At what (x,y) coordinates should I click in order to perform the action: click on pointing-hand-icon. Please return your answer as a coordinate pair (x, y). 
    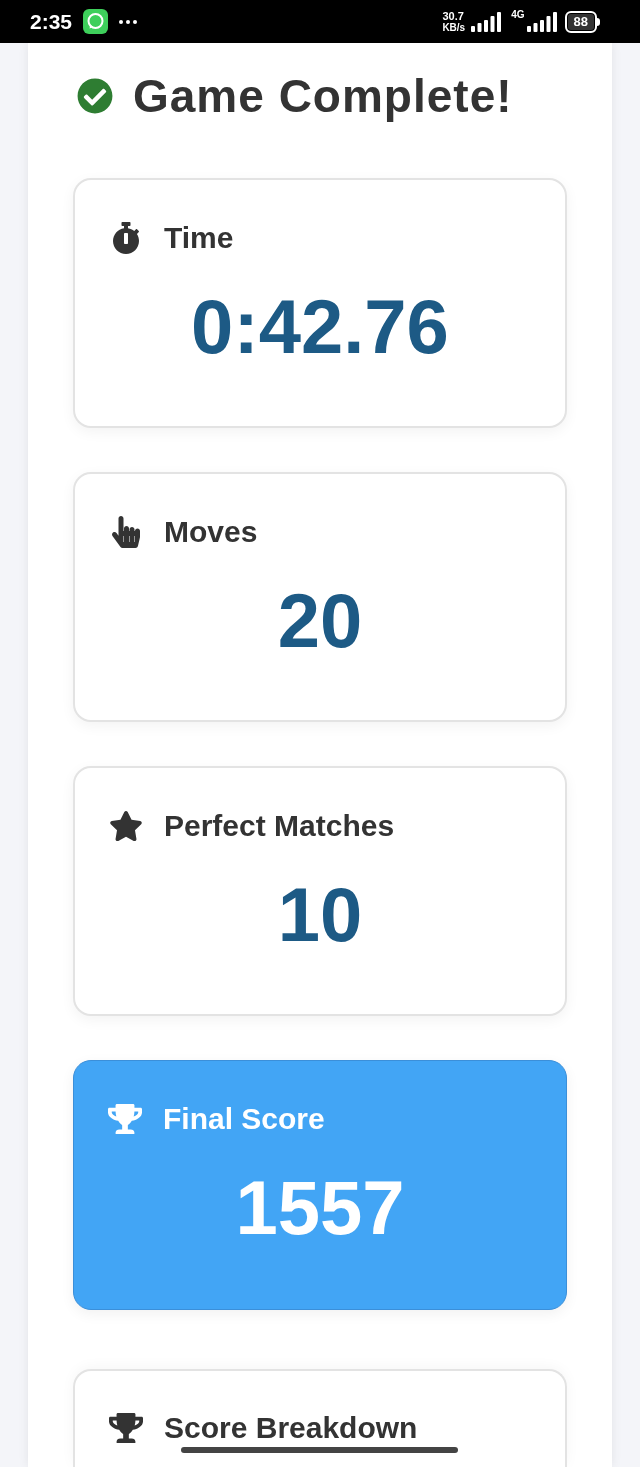
    Looking at the image, I should click on (126, 532).